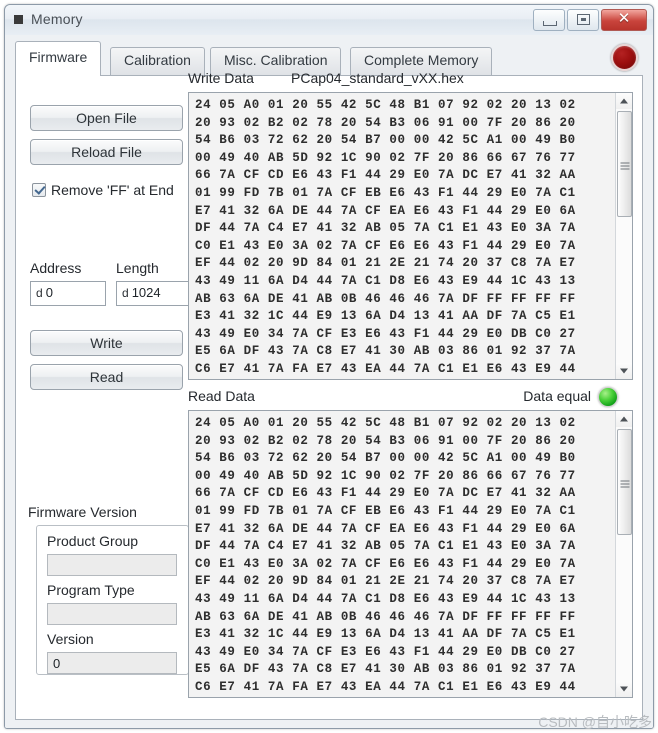 The image size is (658, 733). I want to click on open-file-button: Open File, so click(106, 118).